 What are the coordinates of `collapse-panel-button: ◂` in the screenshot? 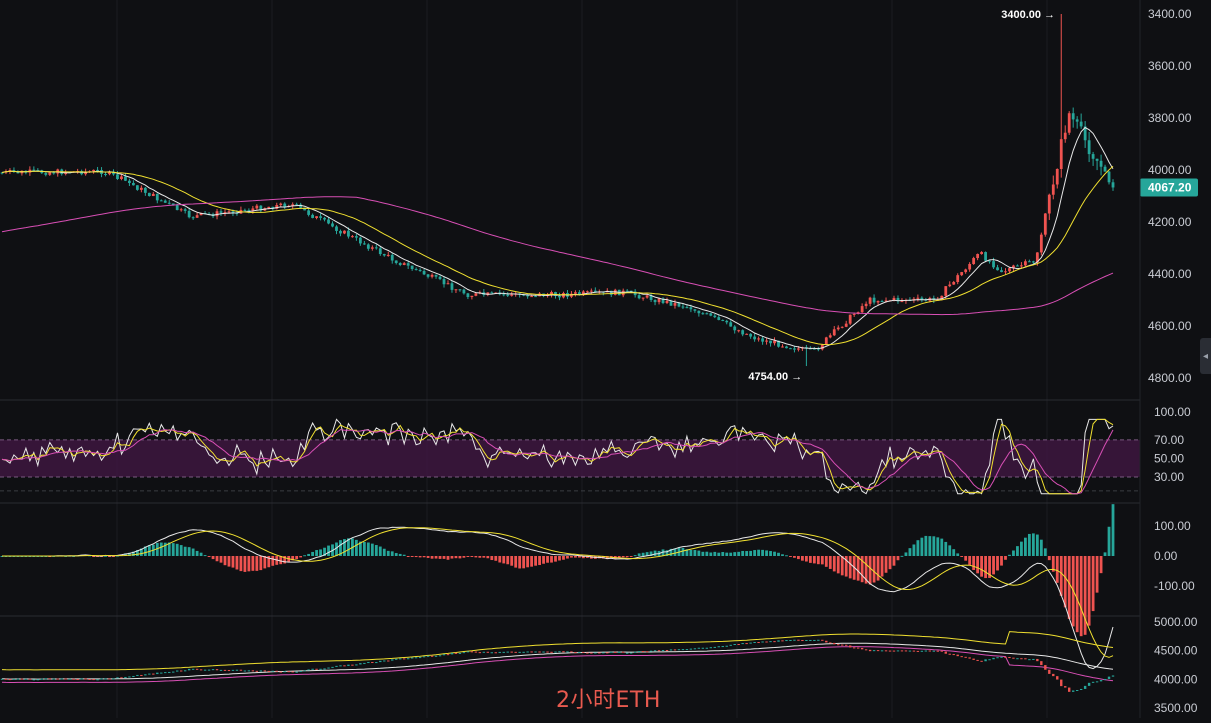 It's located at (1205, 356).